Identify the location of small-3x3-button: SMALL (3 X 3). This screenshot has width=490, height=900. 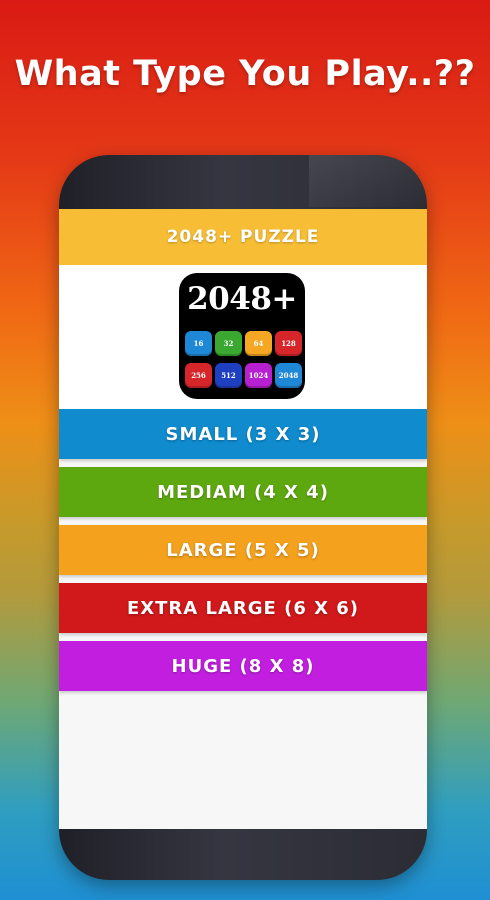
(243, 434).